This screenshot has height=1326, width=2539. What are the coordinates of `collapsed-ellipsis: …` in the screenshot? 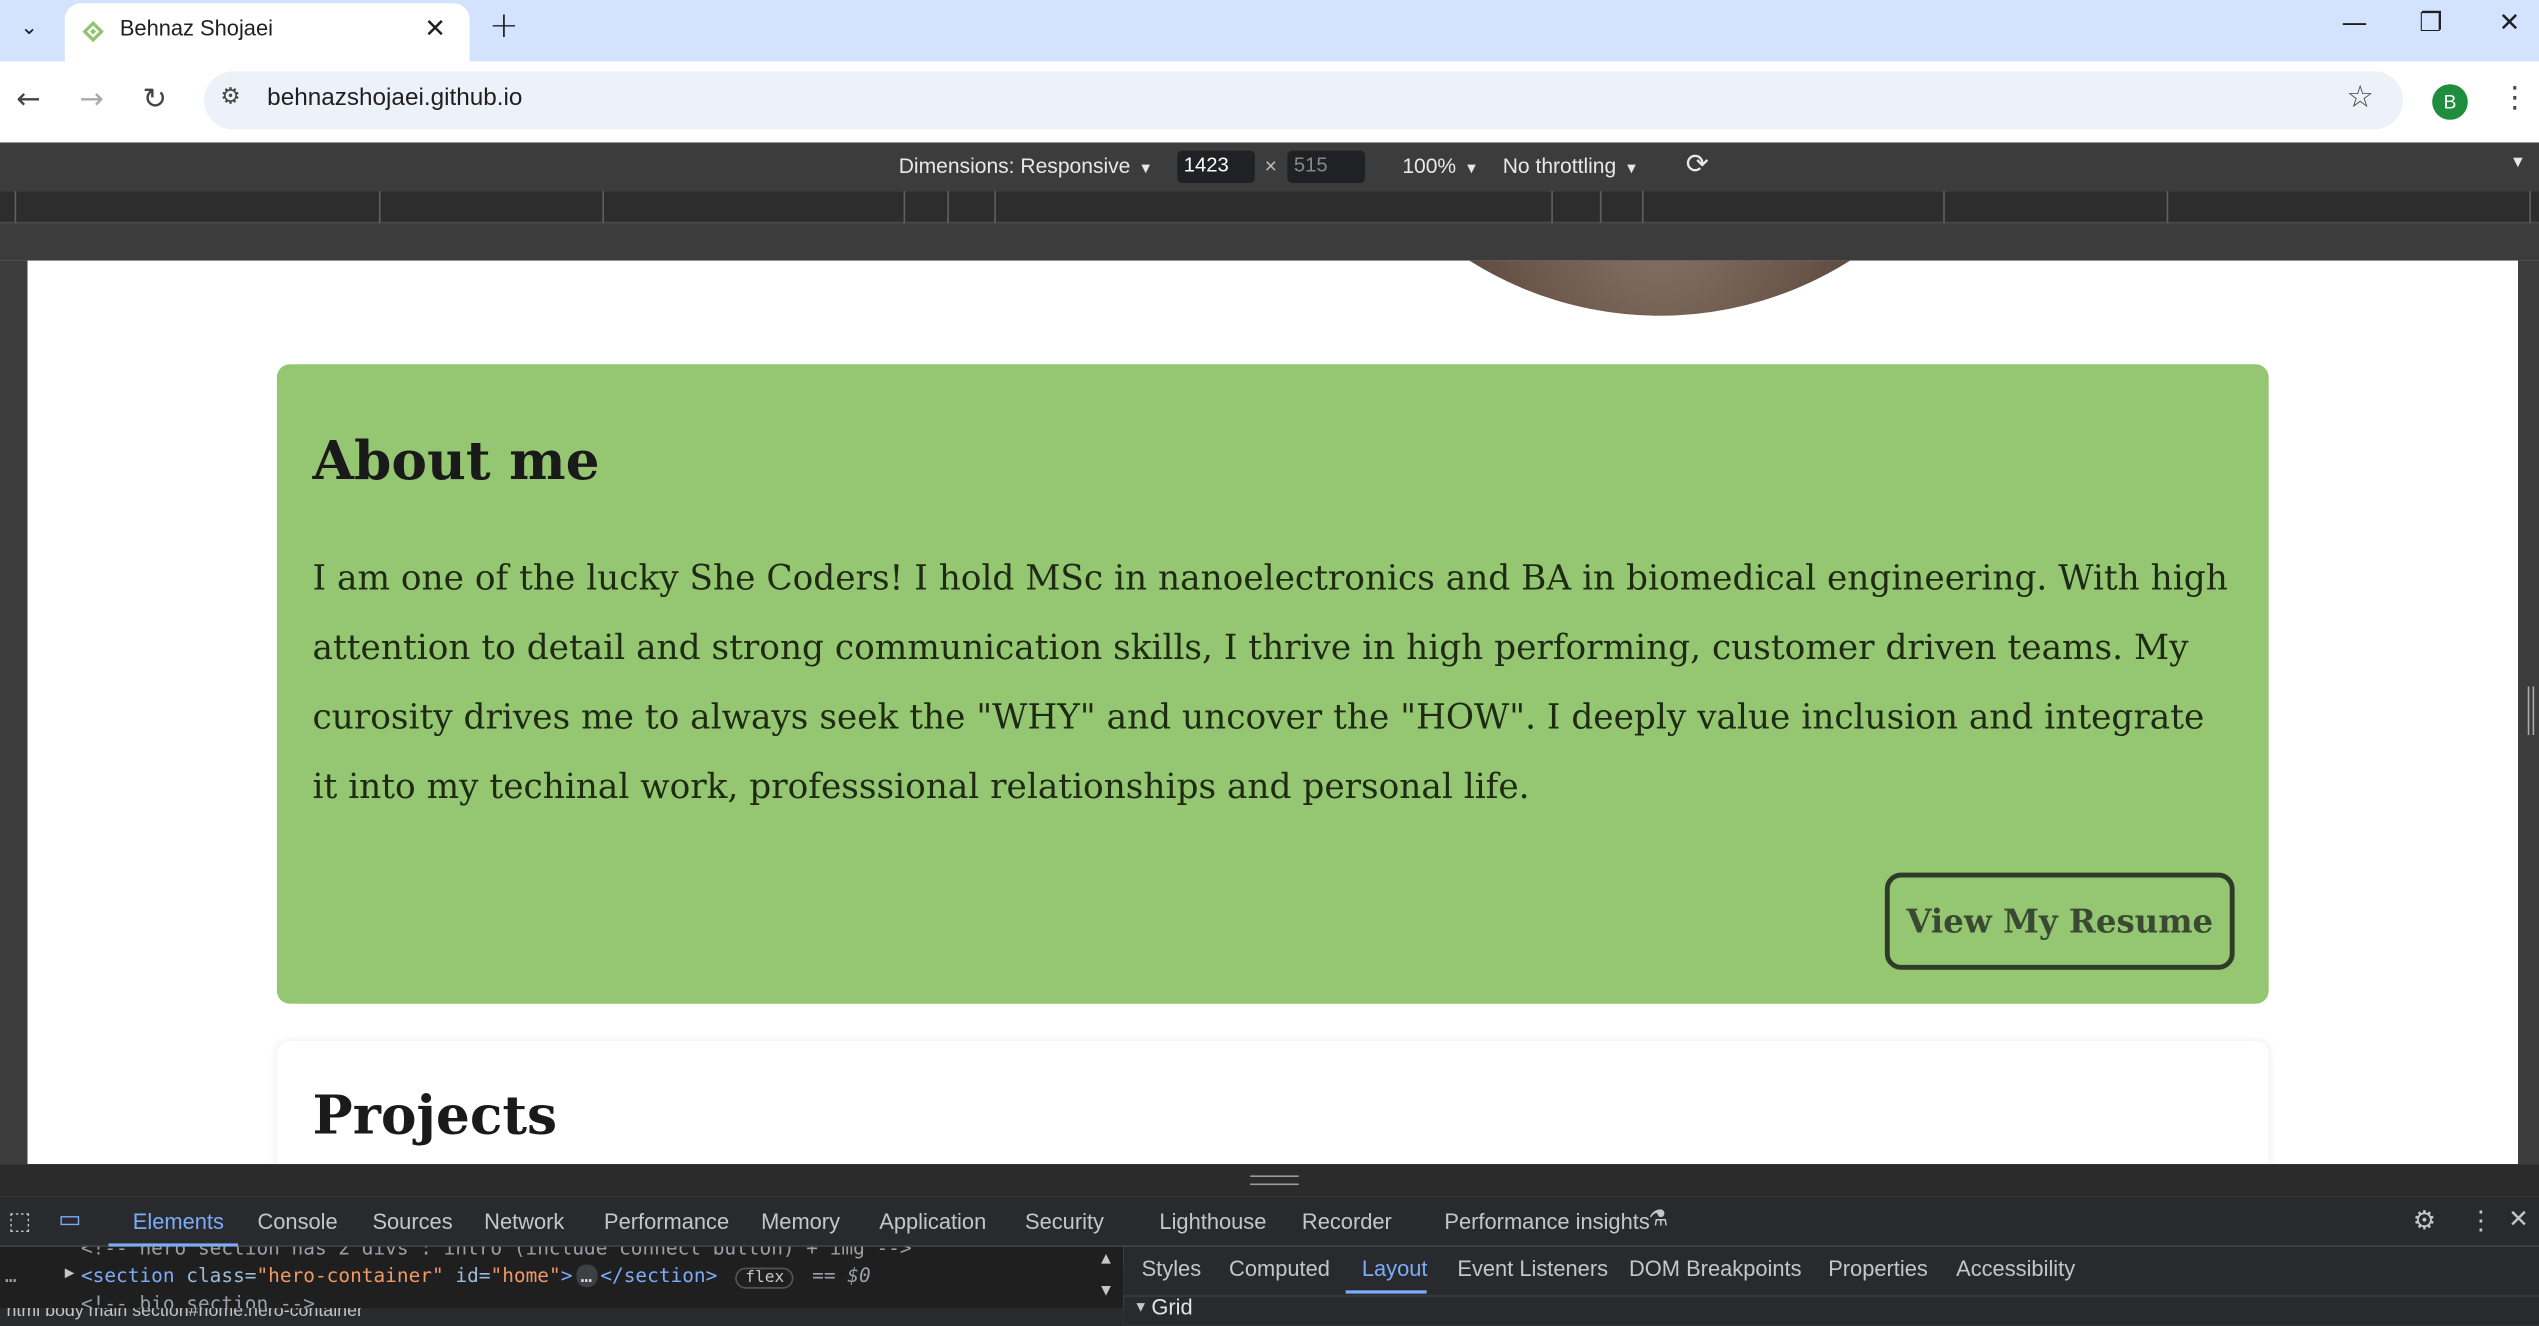 It's located at (586, 1276).